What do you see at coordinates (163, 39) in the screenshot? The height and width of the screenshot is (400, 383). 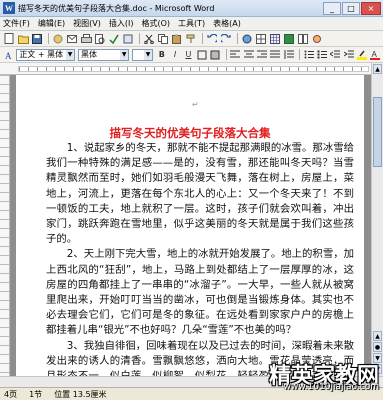 I see `copy-icon` at bounding box center [163, 39].